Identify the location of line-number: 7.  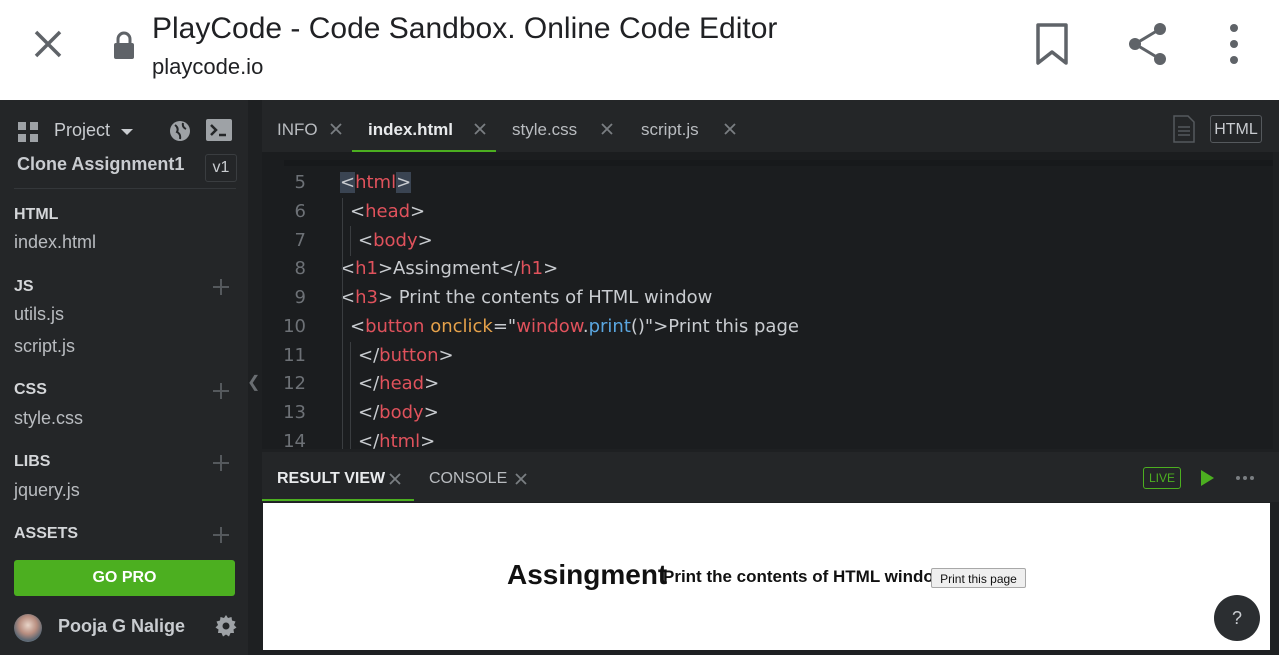
(300, 240).